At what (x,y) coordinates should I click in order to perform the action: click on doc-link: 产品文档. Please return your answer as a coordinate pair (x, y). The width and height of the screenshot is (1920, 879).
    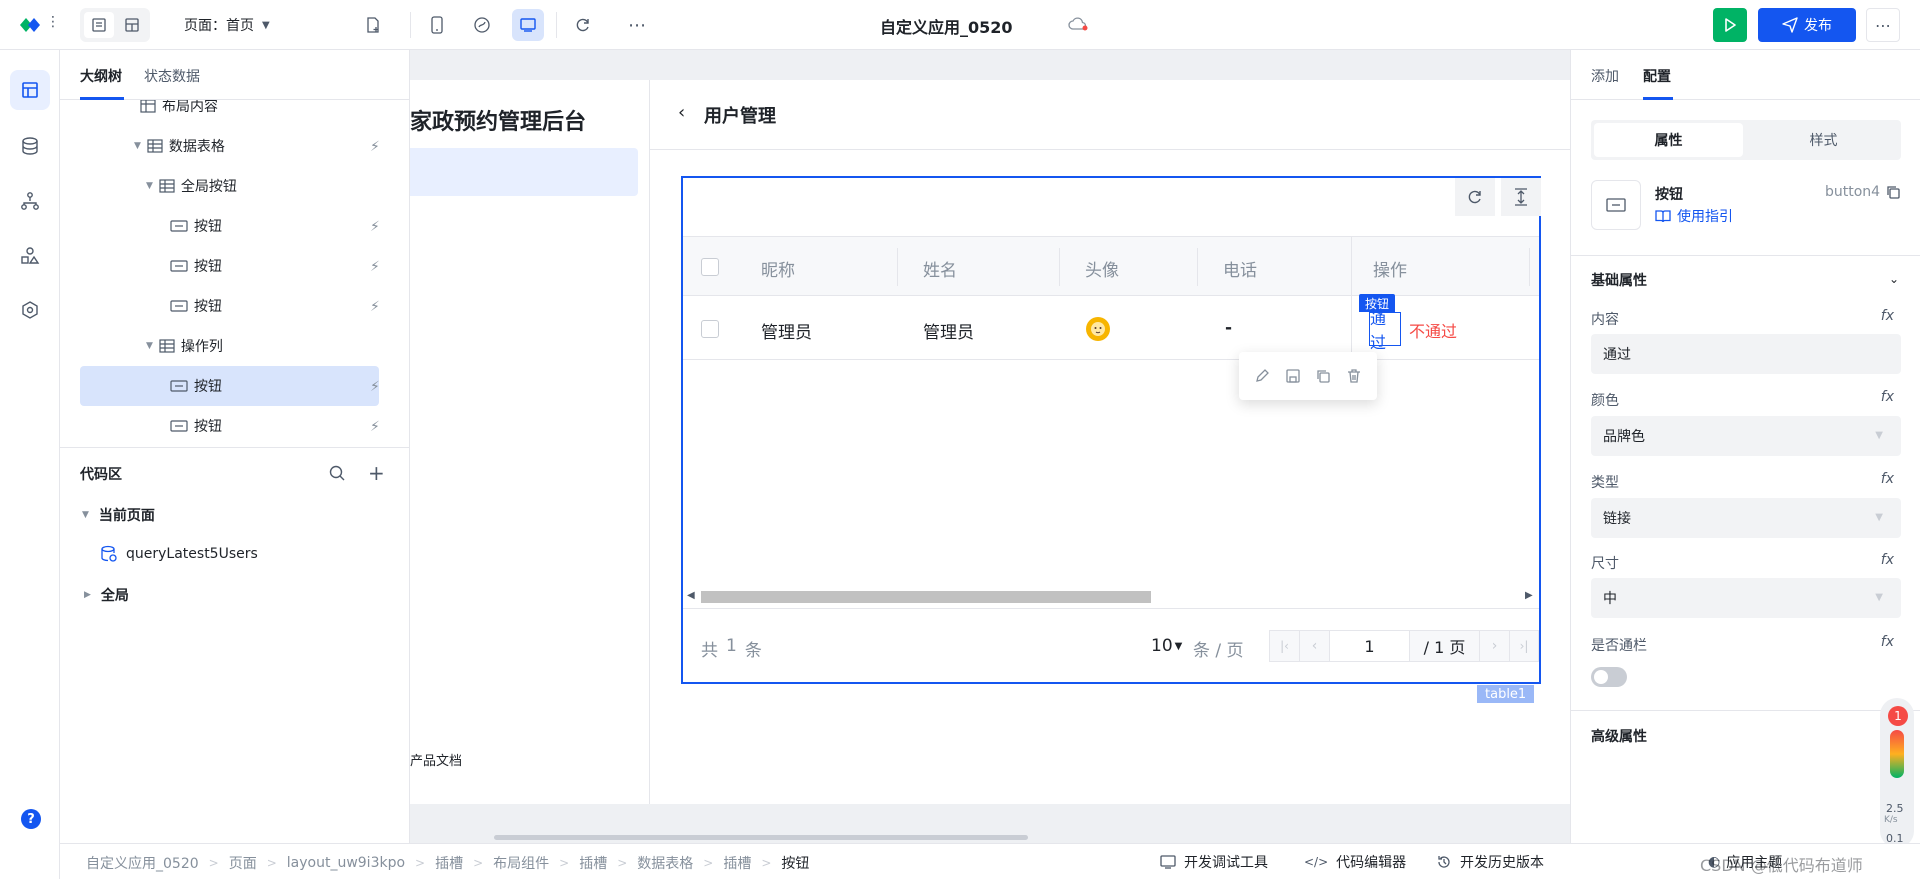
    Looking at the image, I should click on (436, 759).